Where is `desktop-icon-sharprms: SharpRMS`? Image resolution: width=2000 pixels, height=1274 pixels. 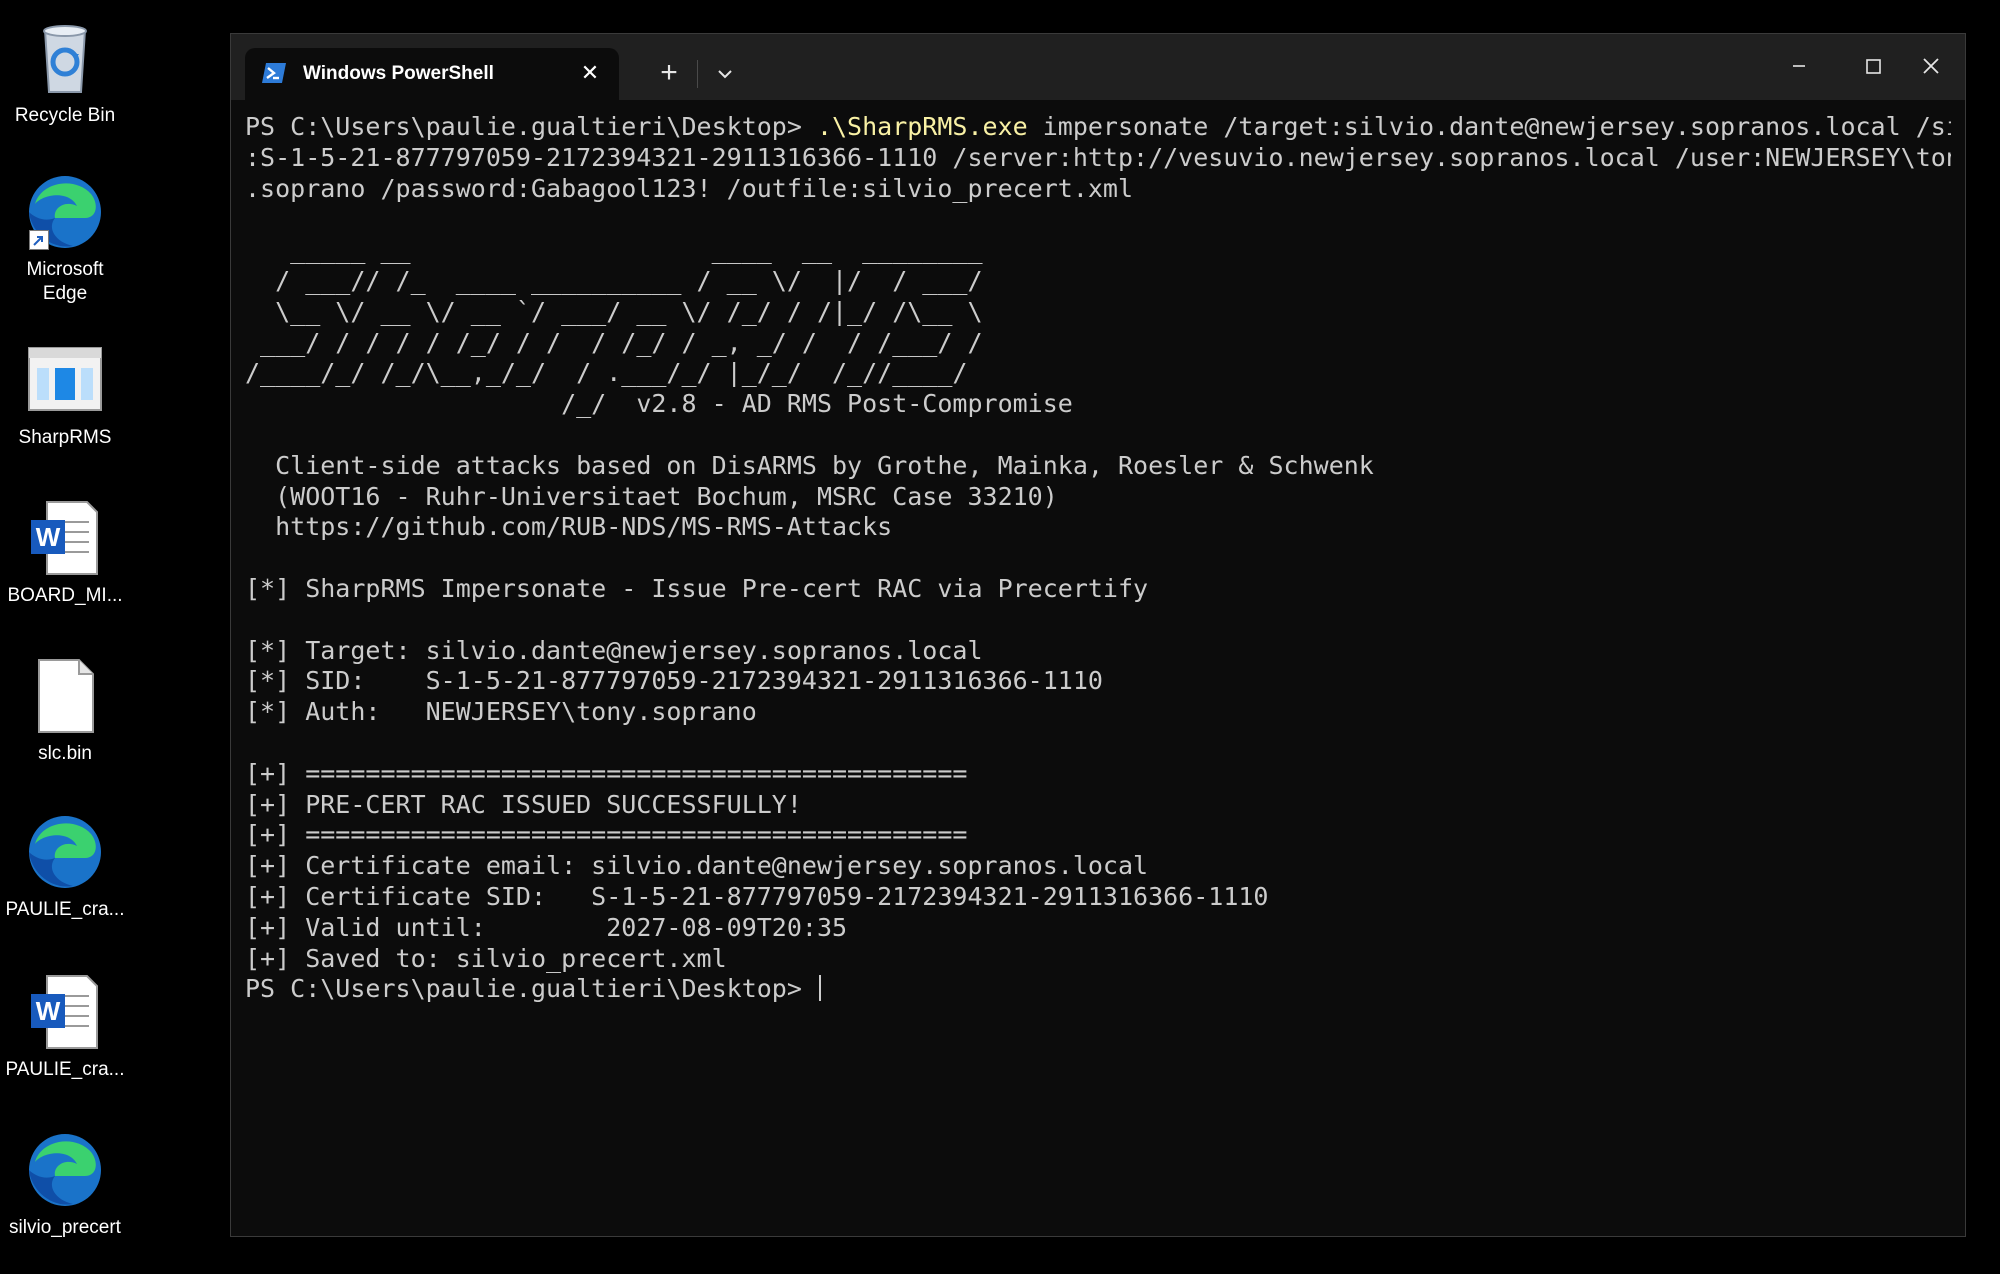 desktop-icon-sharprms: SharpRMS is located at coordinates (65, 395).